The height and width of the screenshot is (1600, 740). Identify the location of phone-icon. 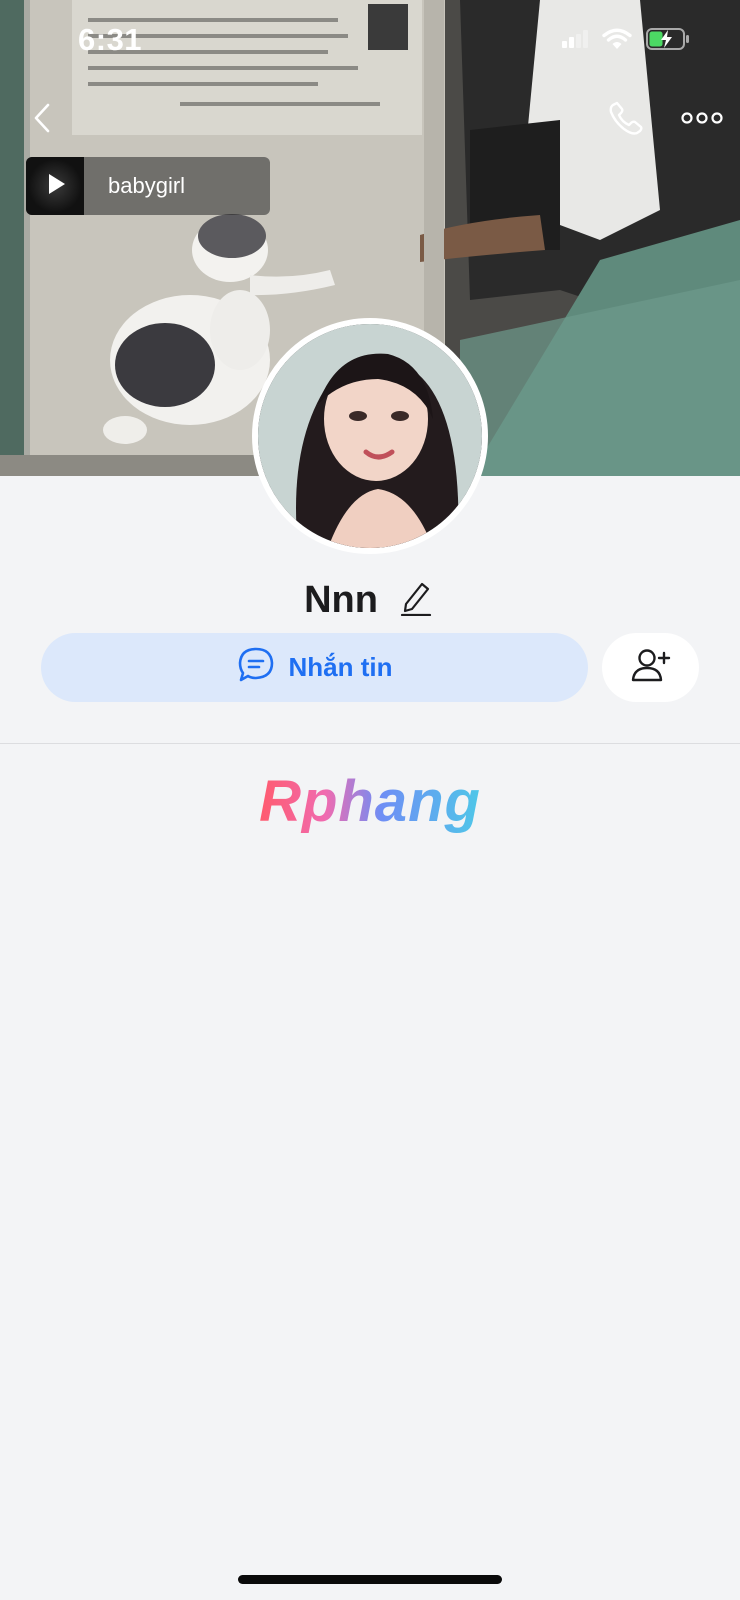
(626, 120).